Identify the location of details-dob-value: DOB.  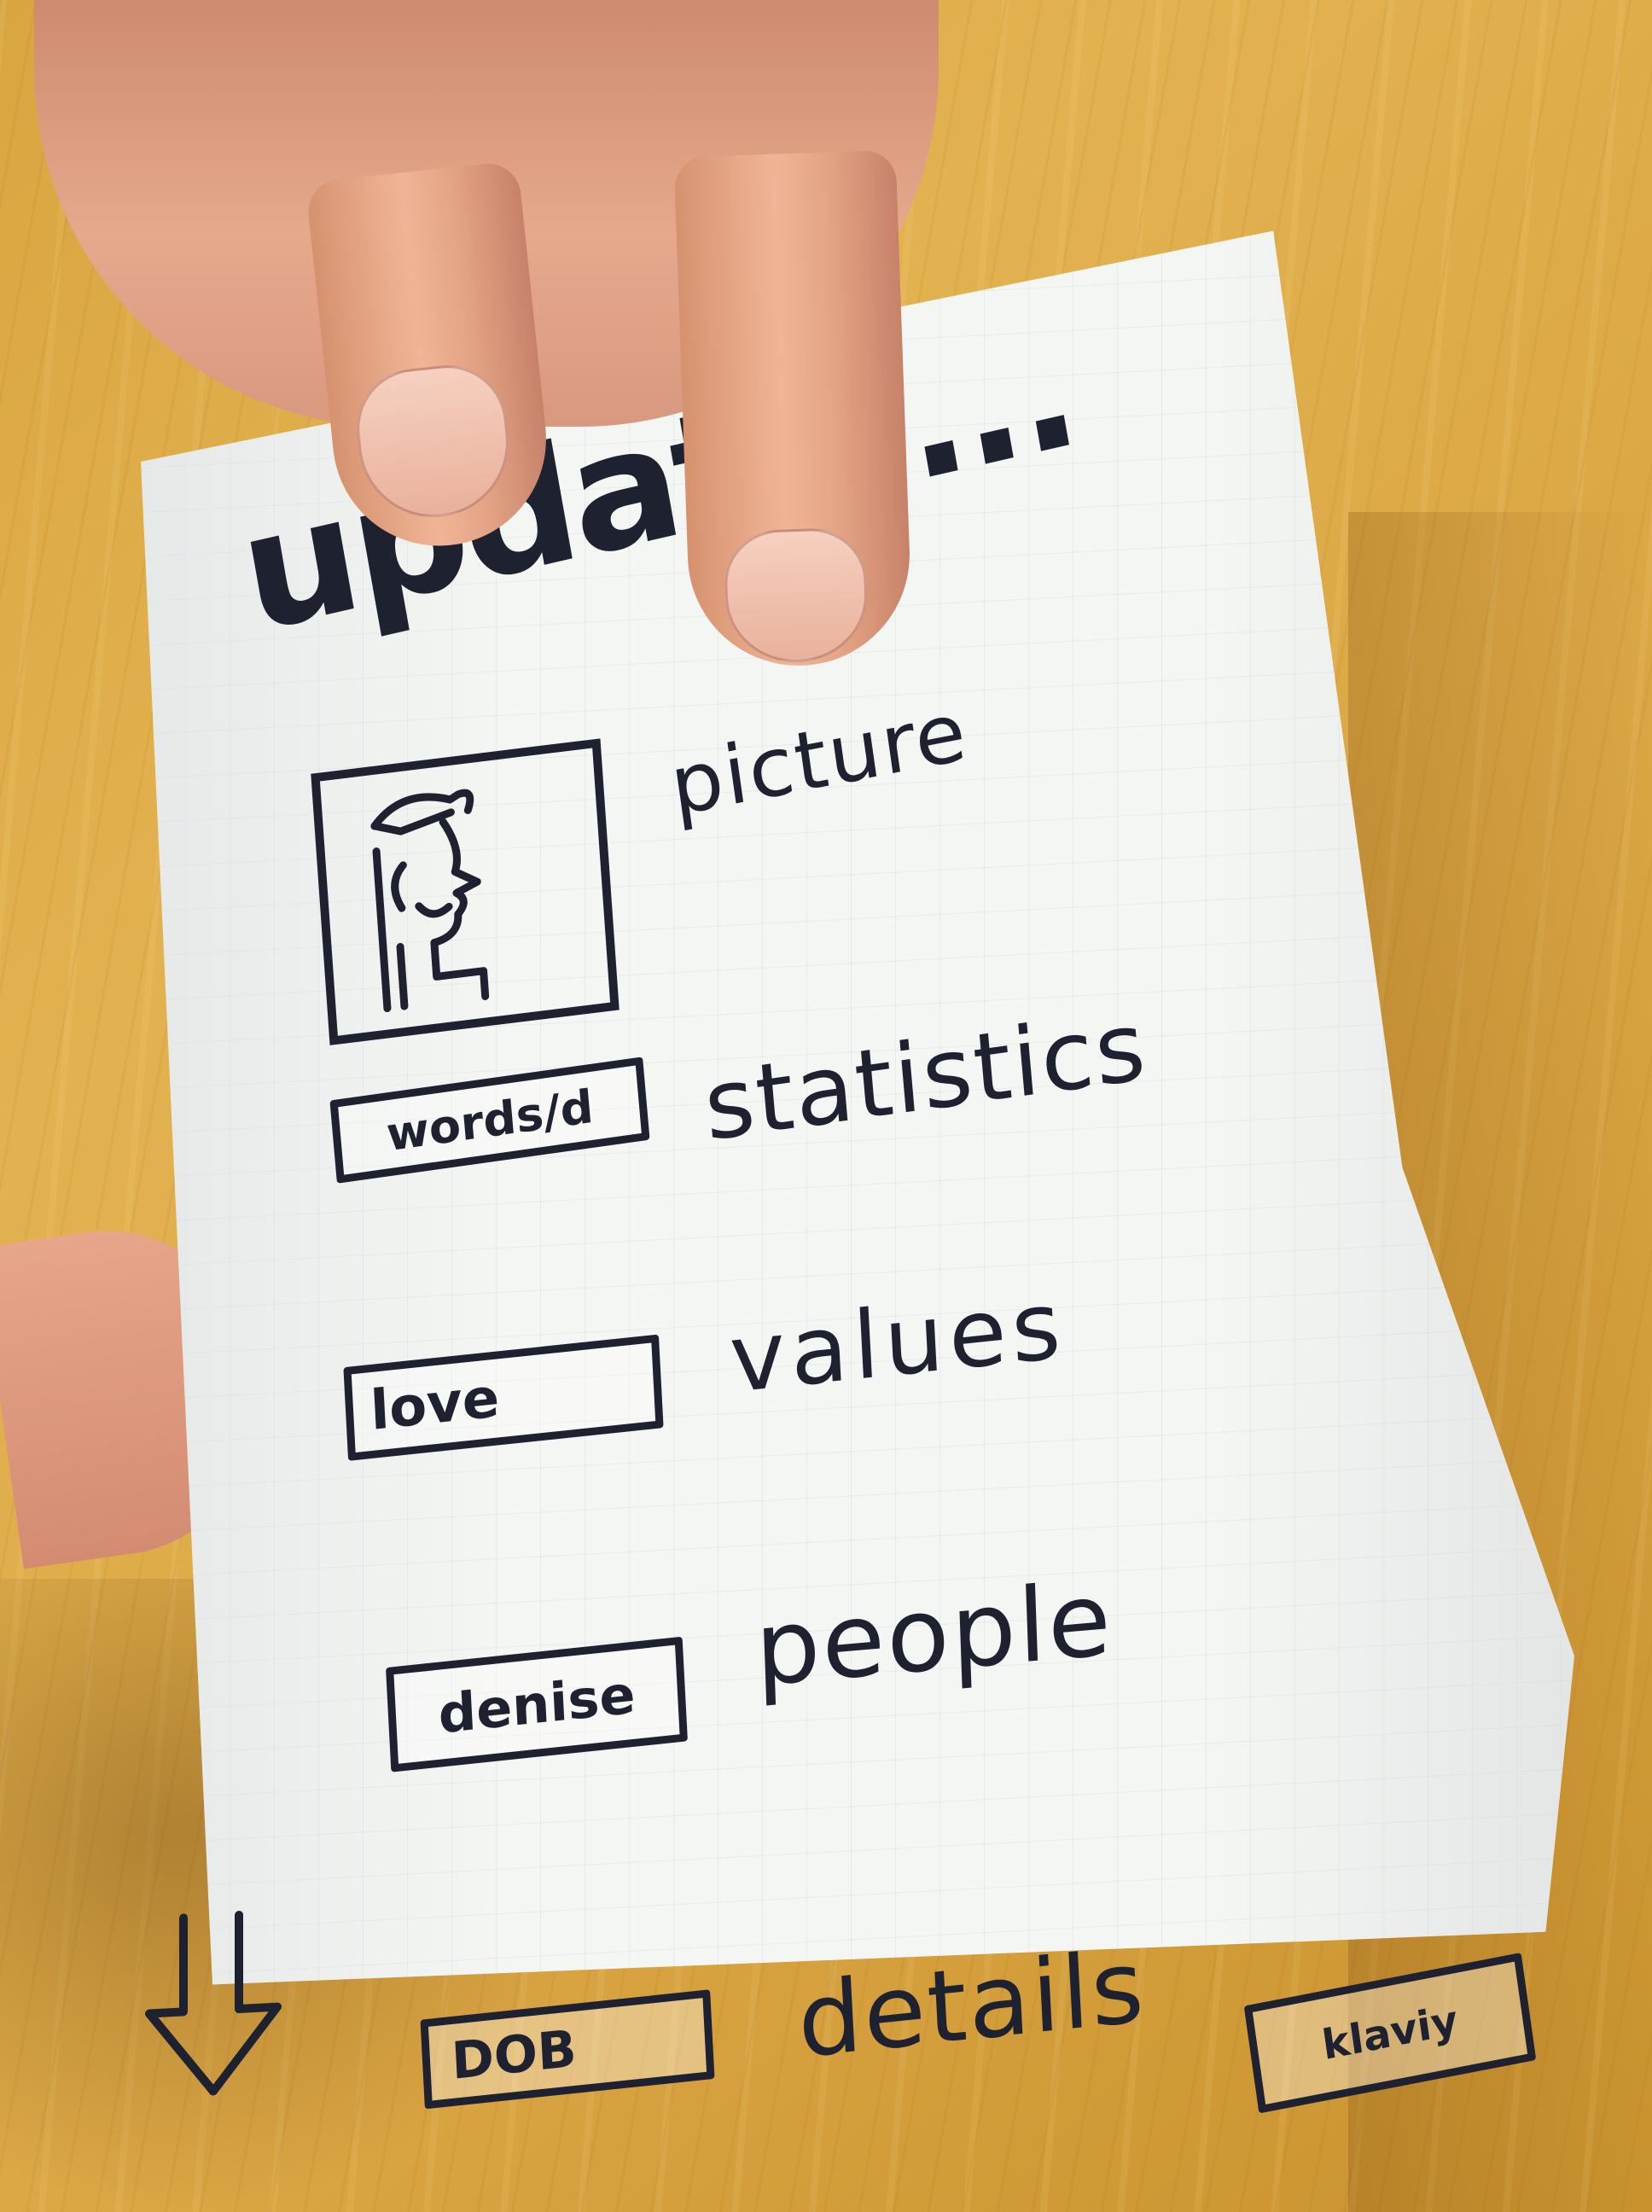
(514, 2055).